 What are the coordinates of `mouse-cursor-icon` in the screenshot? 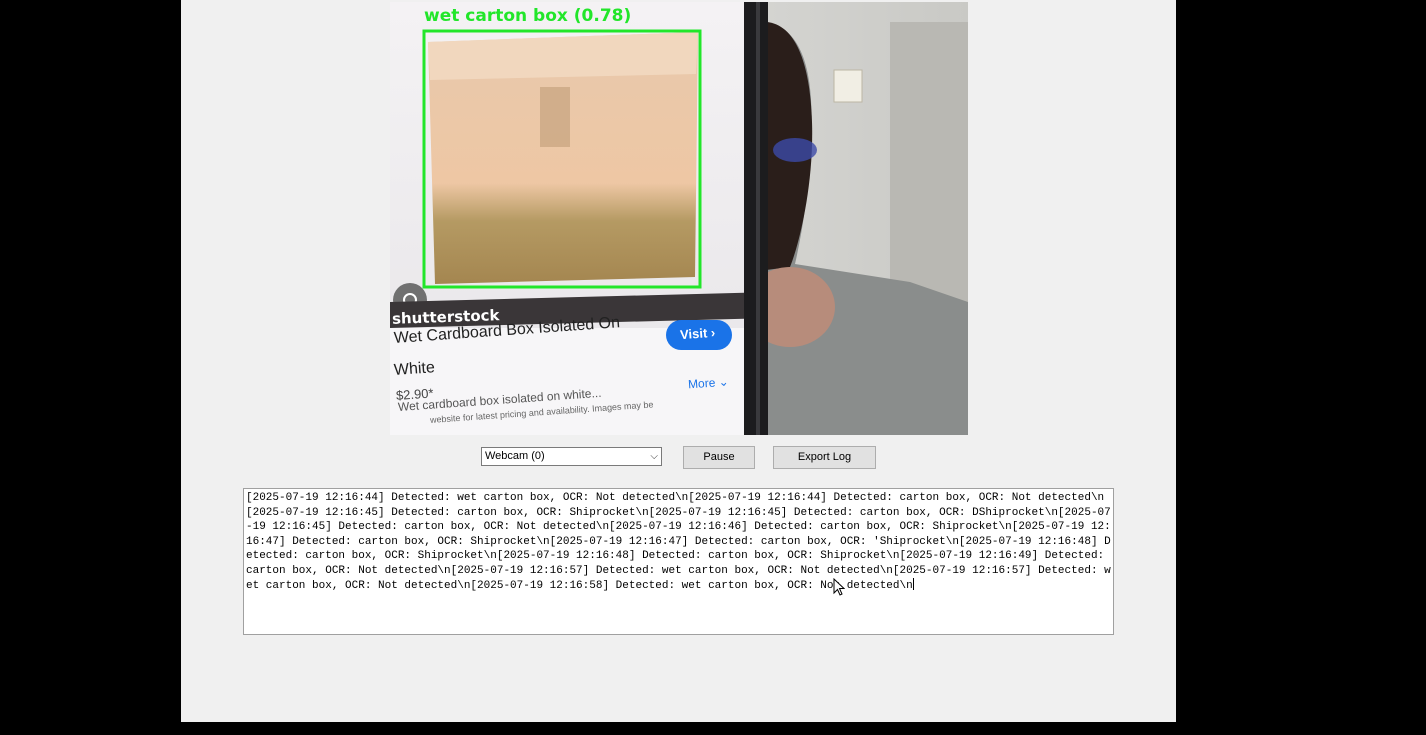 It's located at (839, 587).